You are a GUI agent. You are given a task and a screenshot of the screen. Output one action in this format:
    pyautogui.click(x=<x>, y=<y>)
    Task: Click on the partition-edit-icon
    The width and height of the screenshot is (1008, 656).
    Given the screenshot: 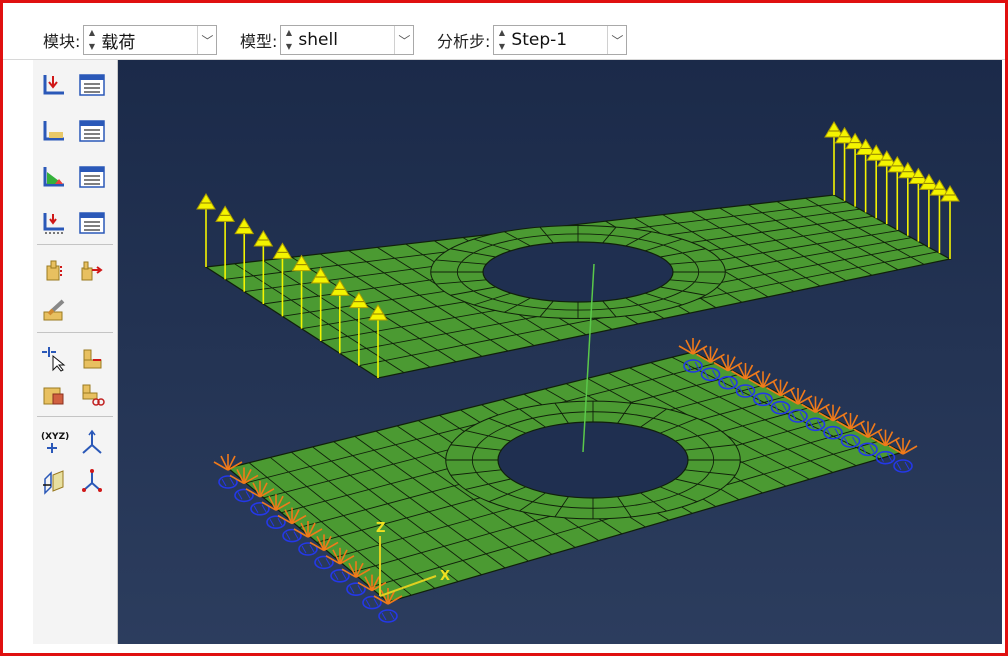 What is the action you would take?
    pyautogui.click(x=92, y=395)
    